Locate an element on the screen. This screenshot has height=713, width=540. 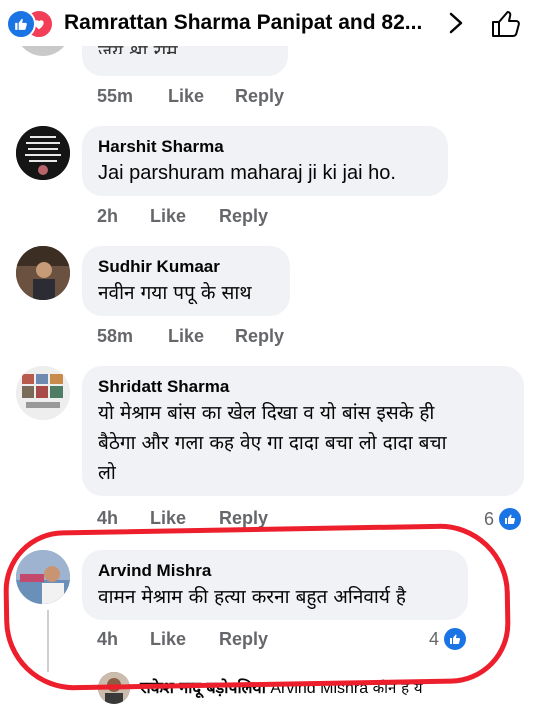
reaction-icons is located at coordinates (35, 24).